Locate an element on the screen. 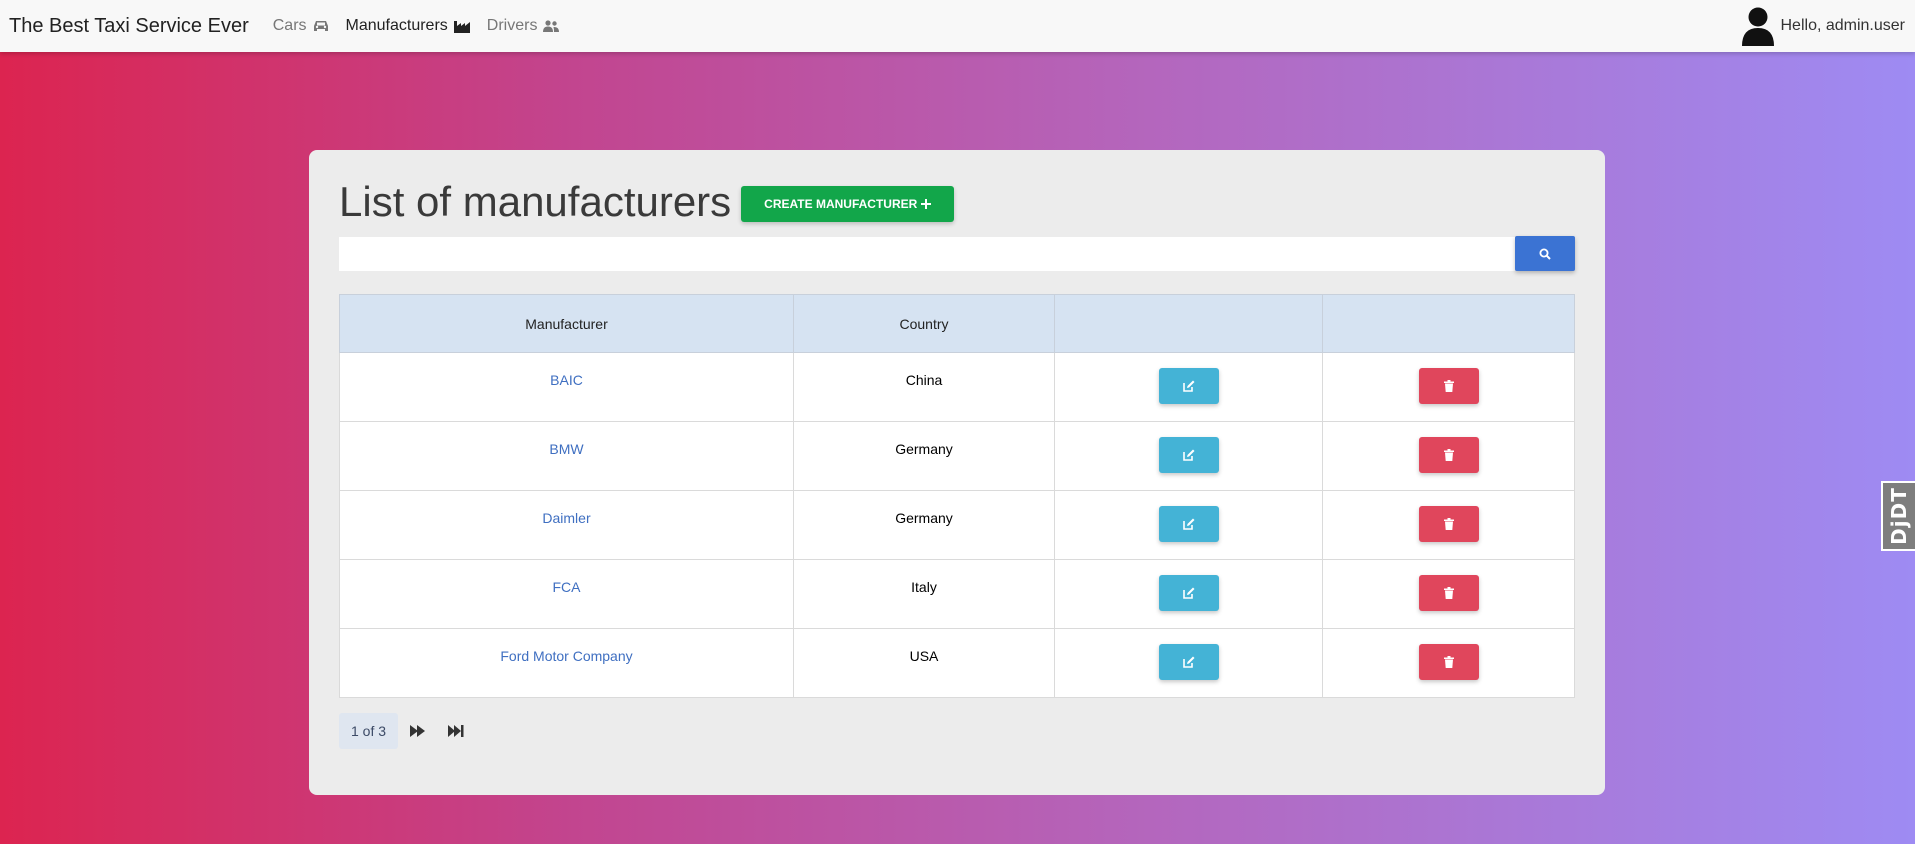  nav-manufacturers: Manufacturers is located at coordinates (408, 26).